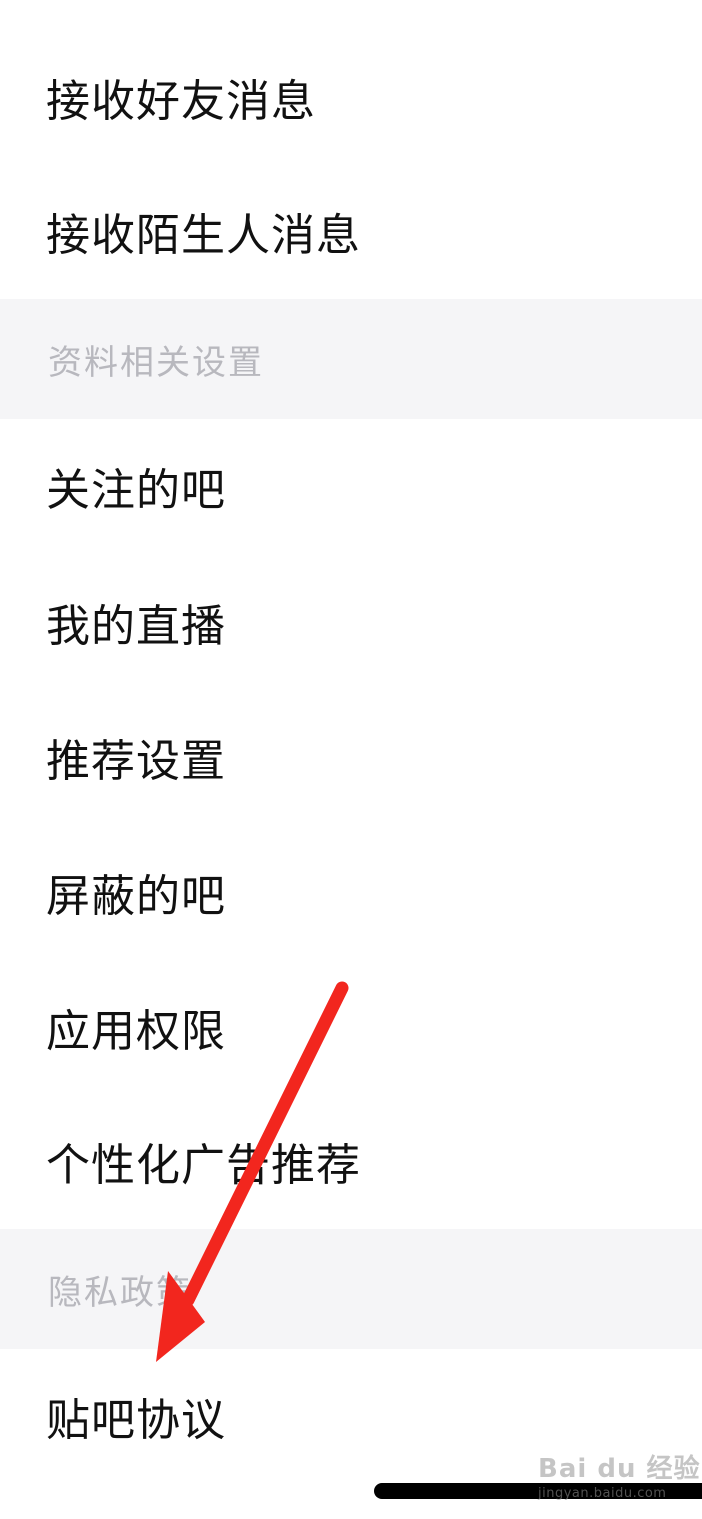  I want to click on section-header-label: 隐私政策, so click(120, 1292).